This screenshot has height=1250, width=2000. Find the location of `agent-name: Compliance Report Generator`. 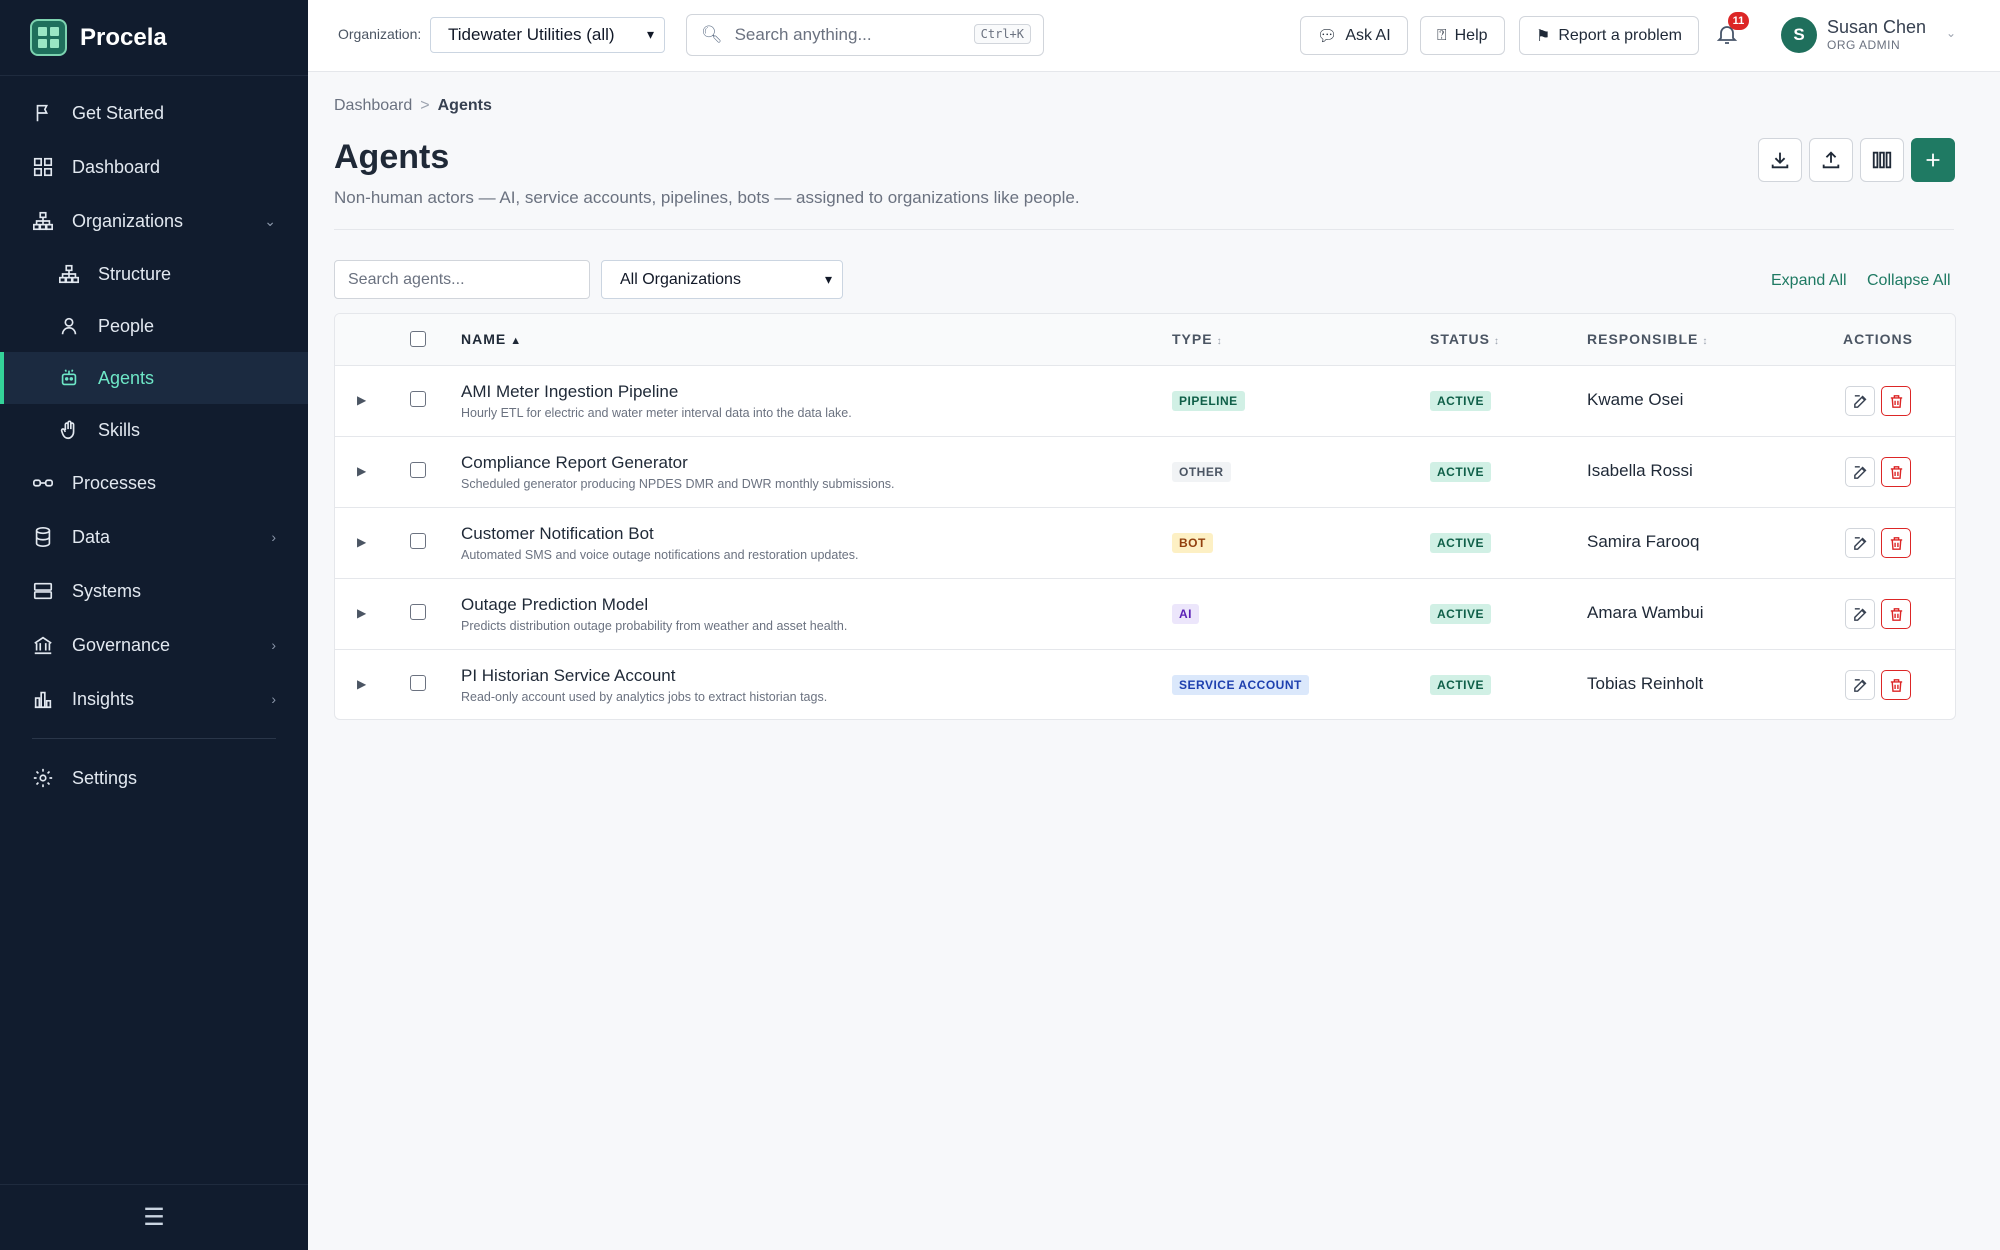

agent-name: Compliance Report Generator is located at coordinates (574, 463).